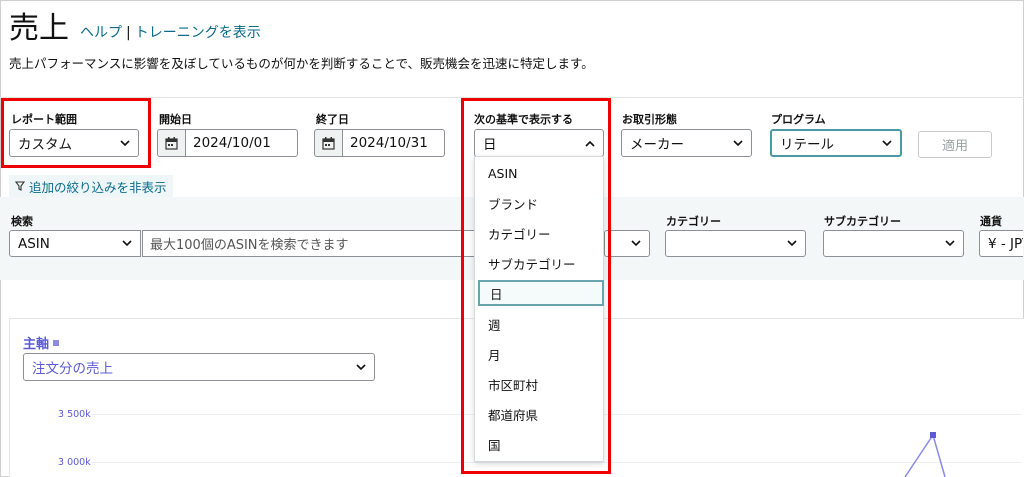  Describe the element at coordinates (74, 462) in the screenshot. I see `y-tick-label: 3 000k` at that location.